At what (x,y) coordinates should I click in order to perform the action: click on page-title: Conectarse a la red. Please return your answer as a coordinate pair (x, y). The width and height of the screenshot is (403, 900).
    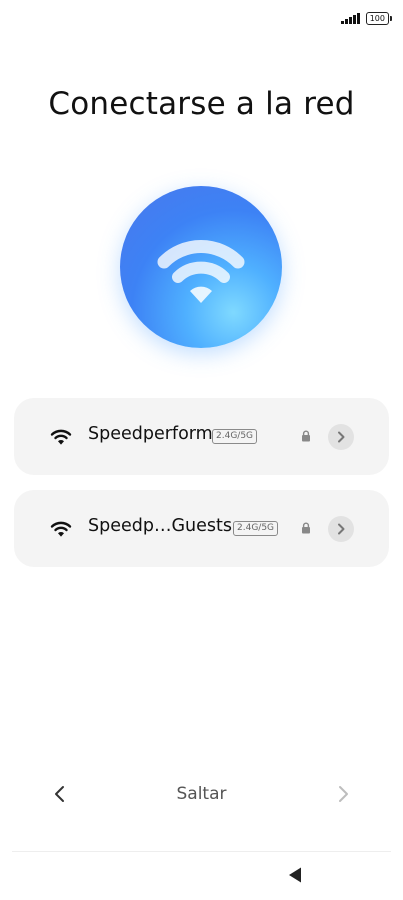
    Looking at the image, I should click on (201, 104).